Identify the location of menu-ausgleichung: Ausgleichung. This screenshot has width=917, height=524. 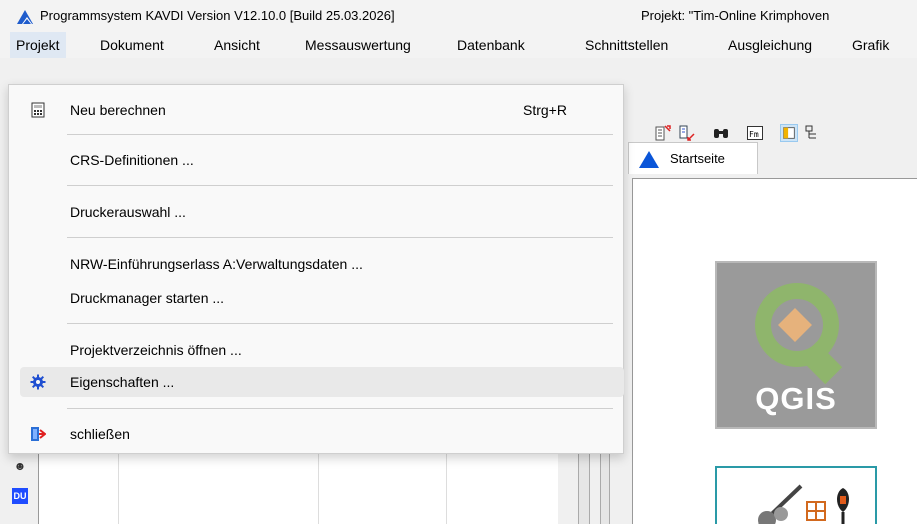
(770, 45).